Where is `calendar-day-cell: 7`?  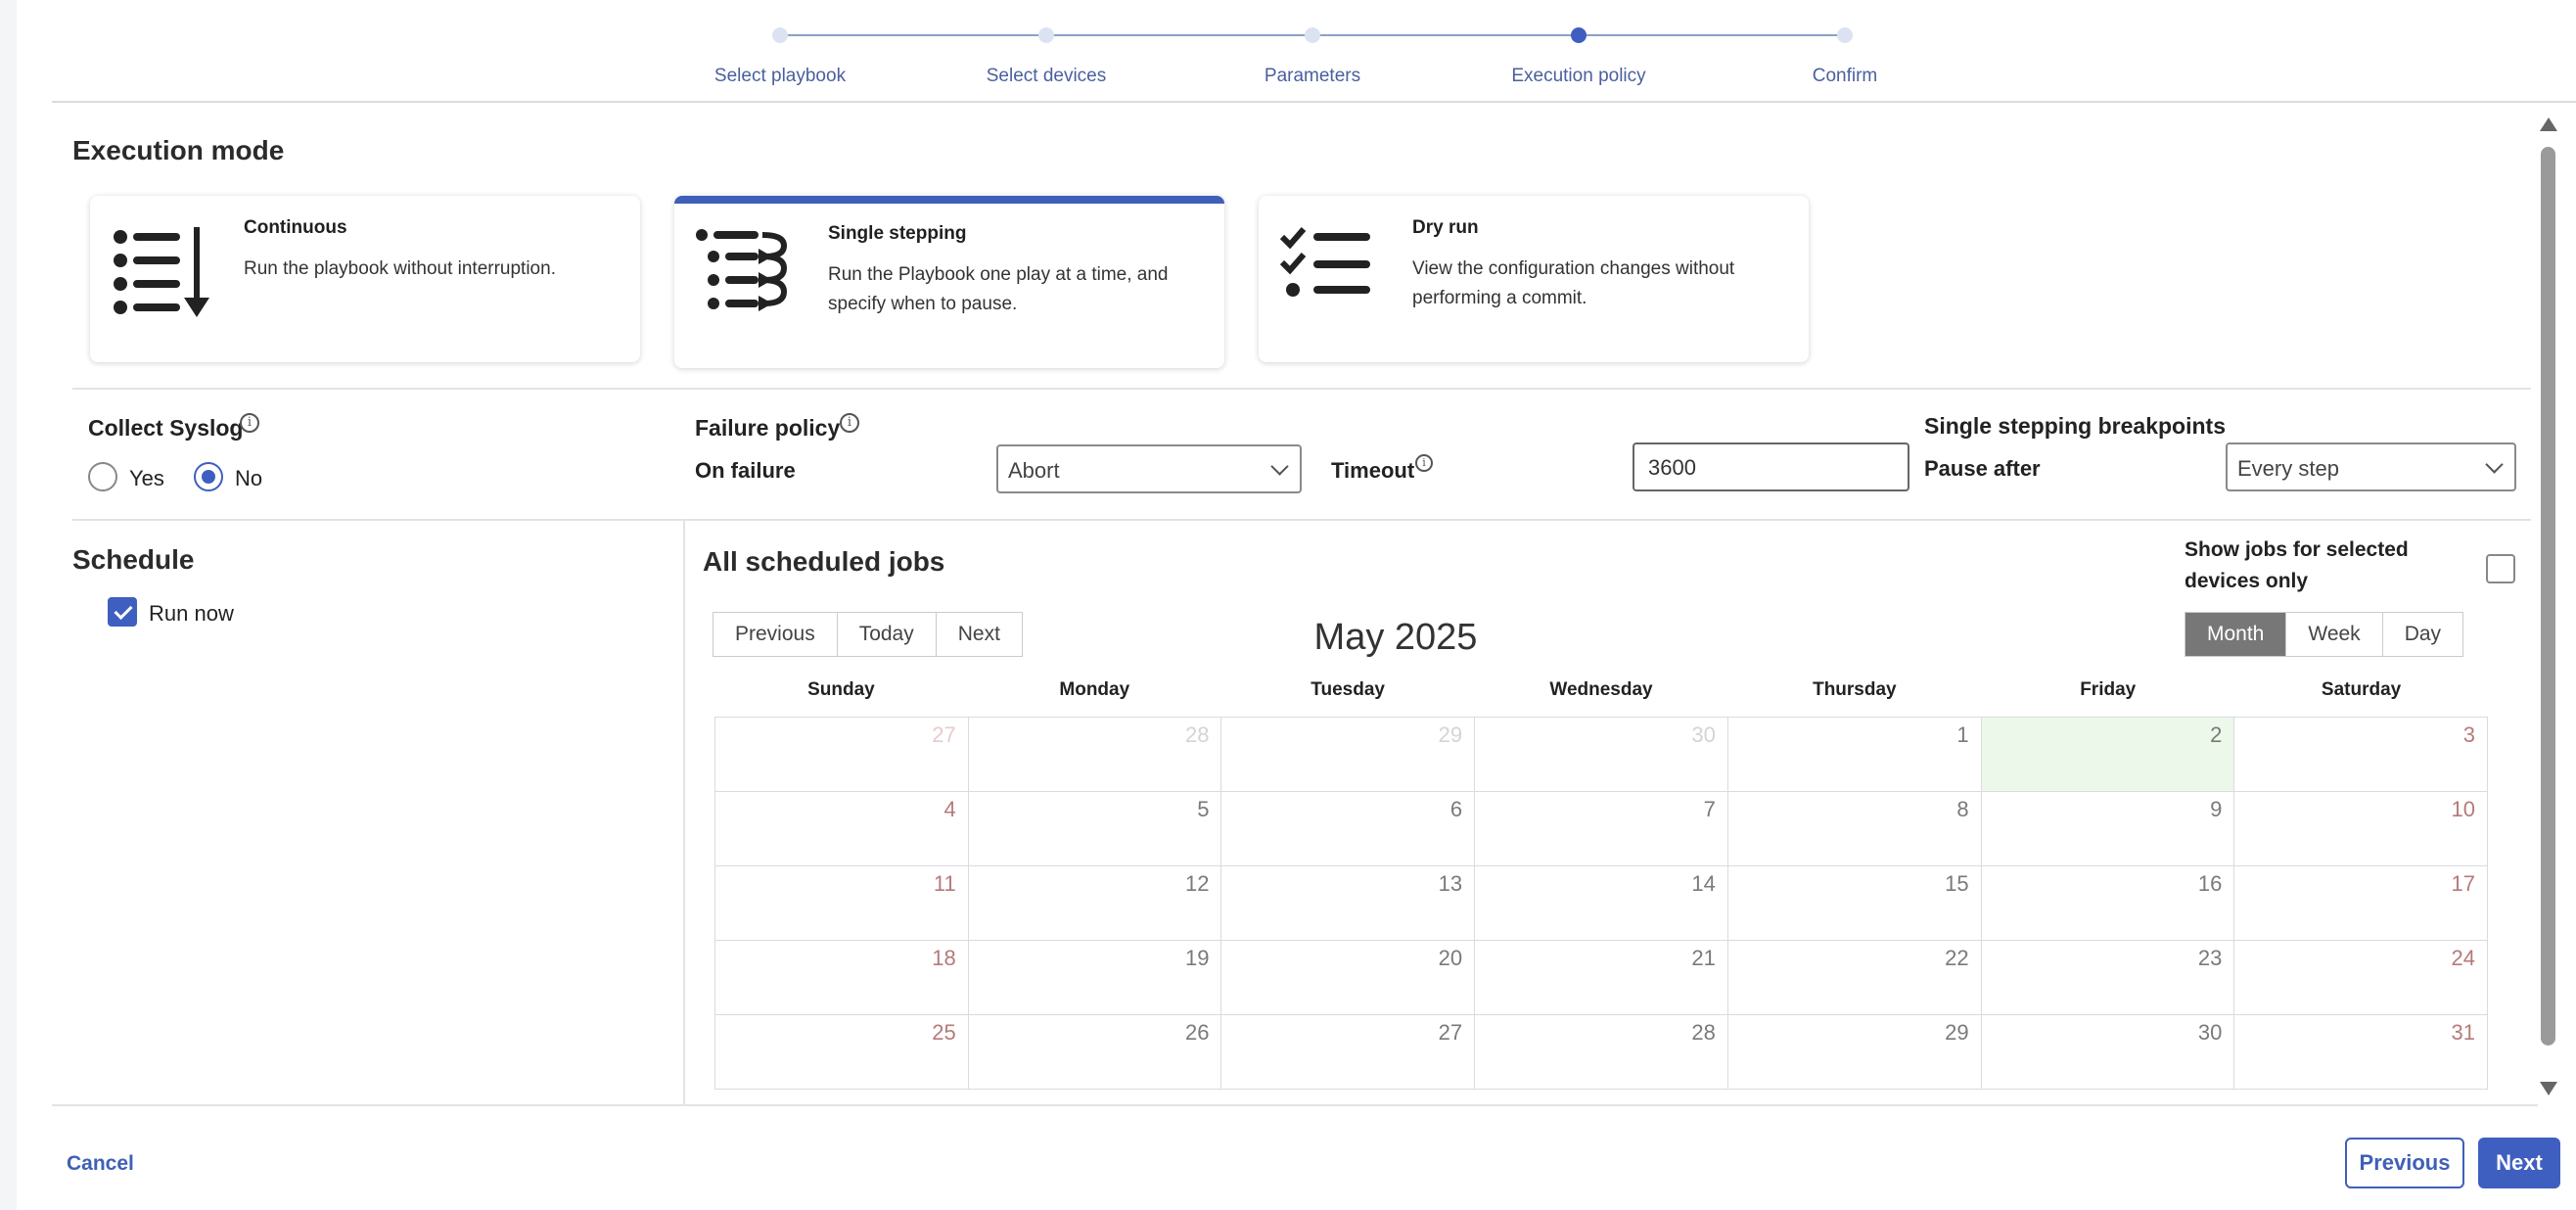
calendar-day-cell: 7 is located at coordinates (1601, 829).